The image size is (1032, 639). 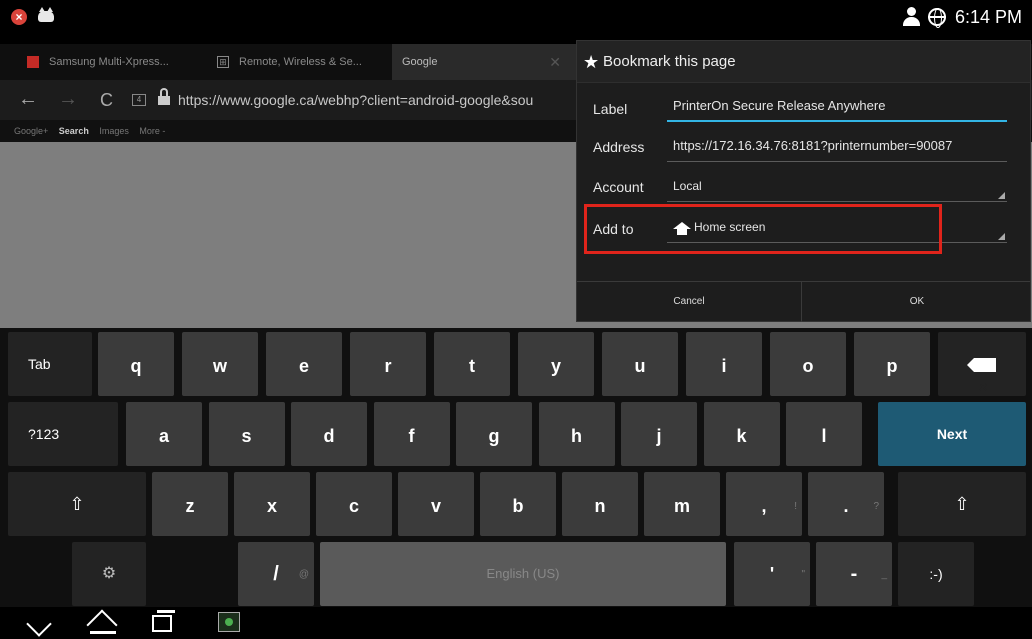 I want to click on key-m: m, so click(x=682, y=504).